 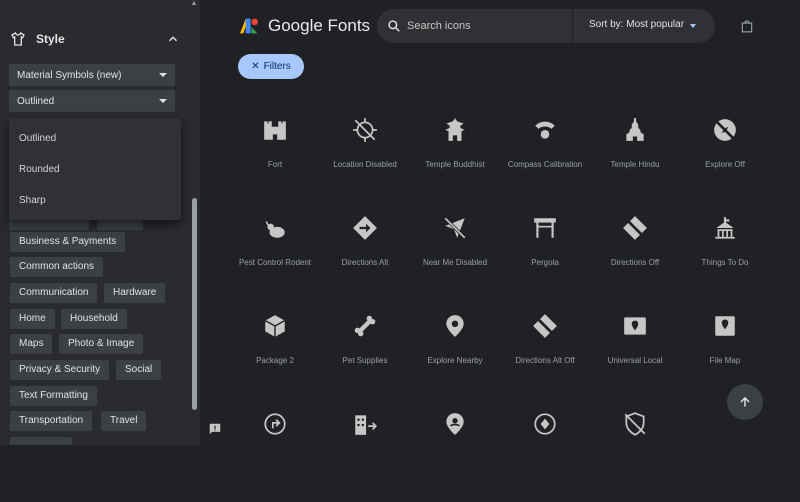 I want to click on icon-tile-pest-control-rodent: Pest Control Rodent, so click(x=275, y=257).